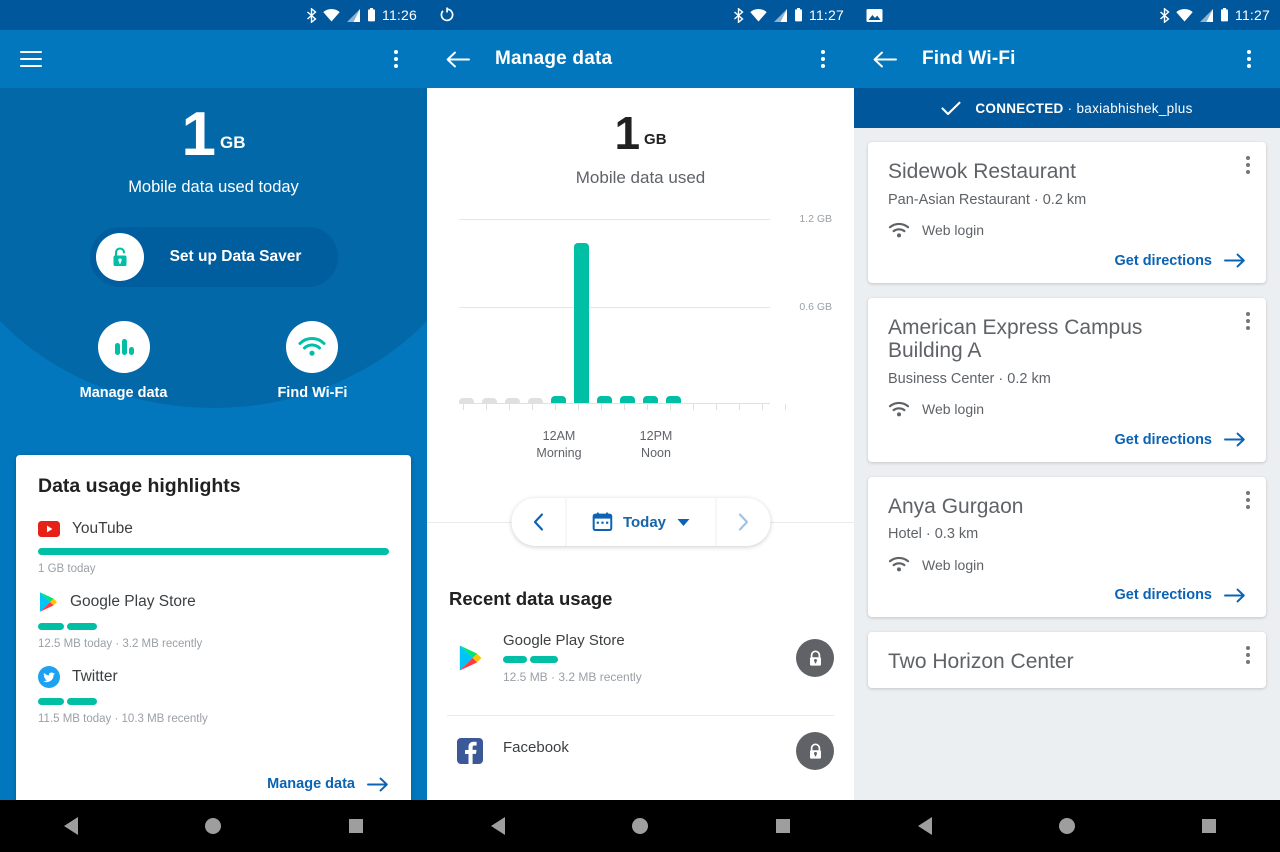  I want to click on hamburger-icon, so click(31, 59).